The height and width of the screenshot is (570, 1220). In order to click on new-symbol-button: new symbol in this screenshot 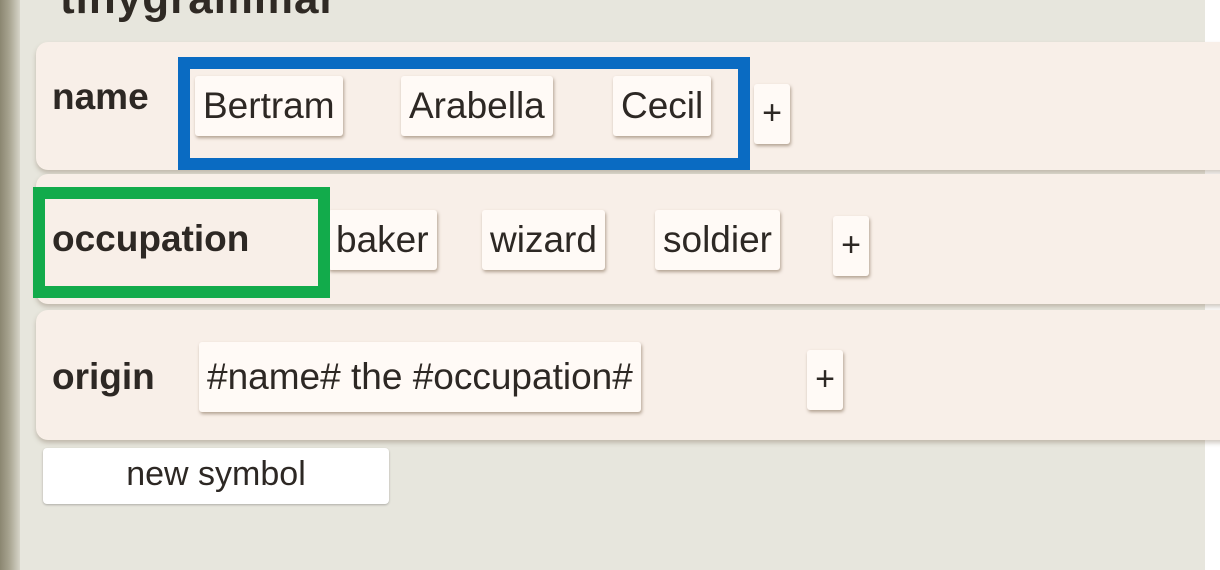, I will do `click(216, 476)`.